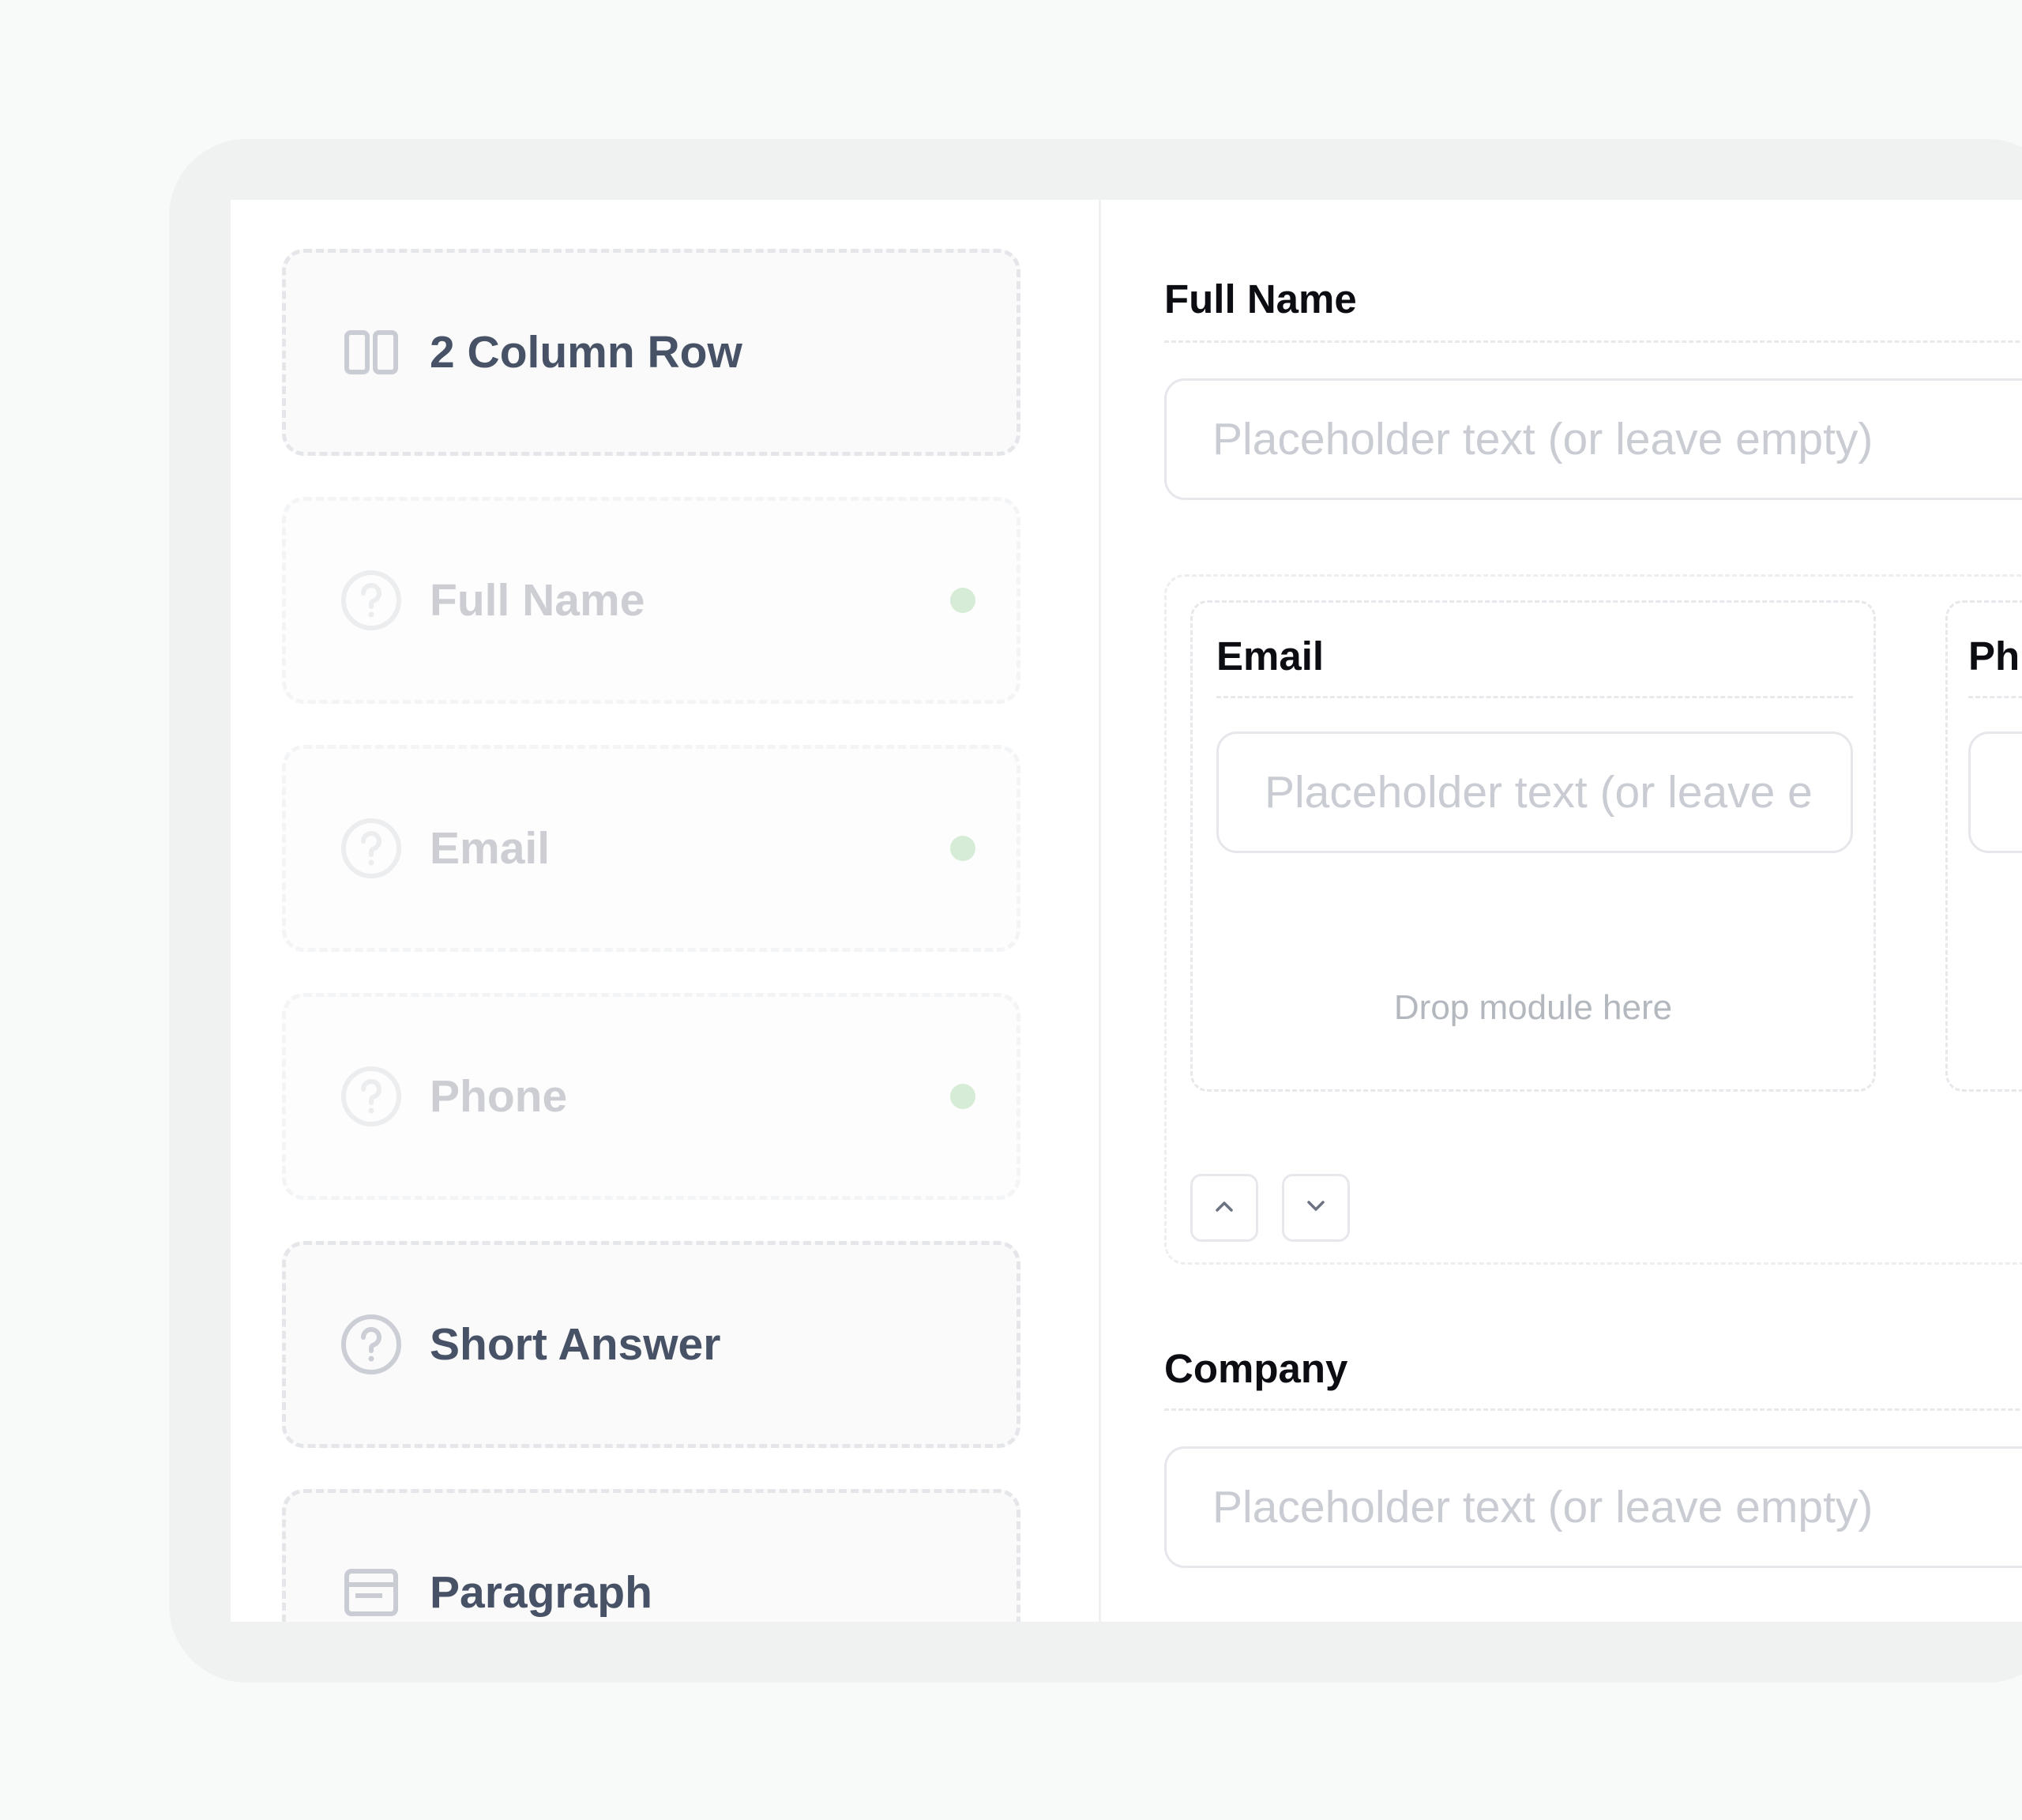 The width and height of the screenshot is (2022, 1820). I want to click on move-up-button, so click(1224, 1208).